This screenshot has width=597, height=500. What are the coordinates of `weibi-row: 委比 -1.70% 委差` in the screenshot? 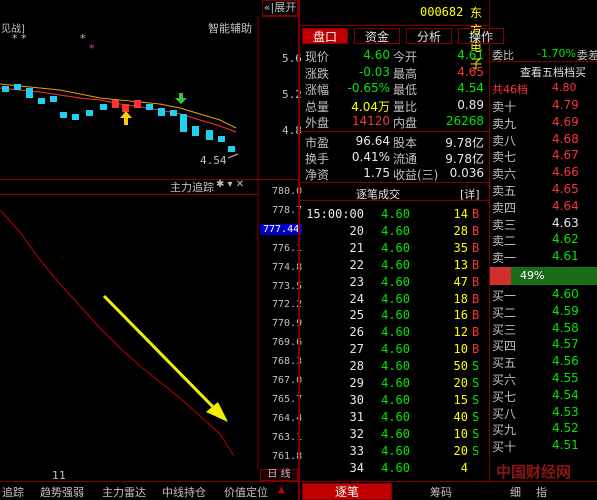 It's located at (543, 54).